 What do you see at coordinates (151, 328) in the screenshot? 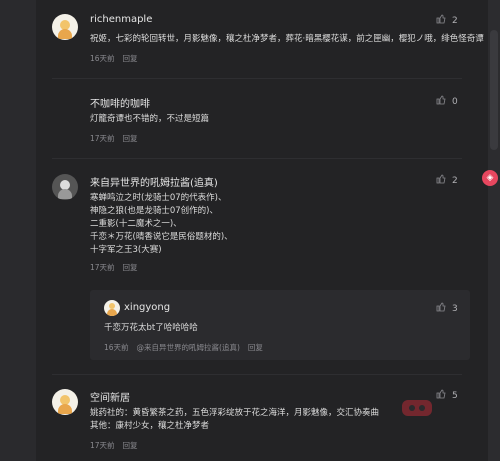
I see `reply-text: 千恋万花太bt了哈哈哈哈` at bounding box center [151, 328].